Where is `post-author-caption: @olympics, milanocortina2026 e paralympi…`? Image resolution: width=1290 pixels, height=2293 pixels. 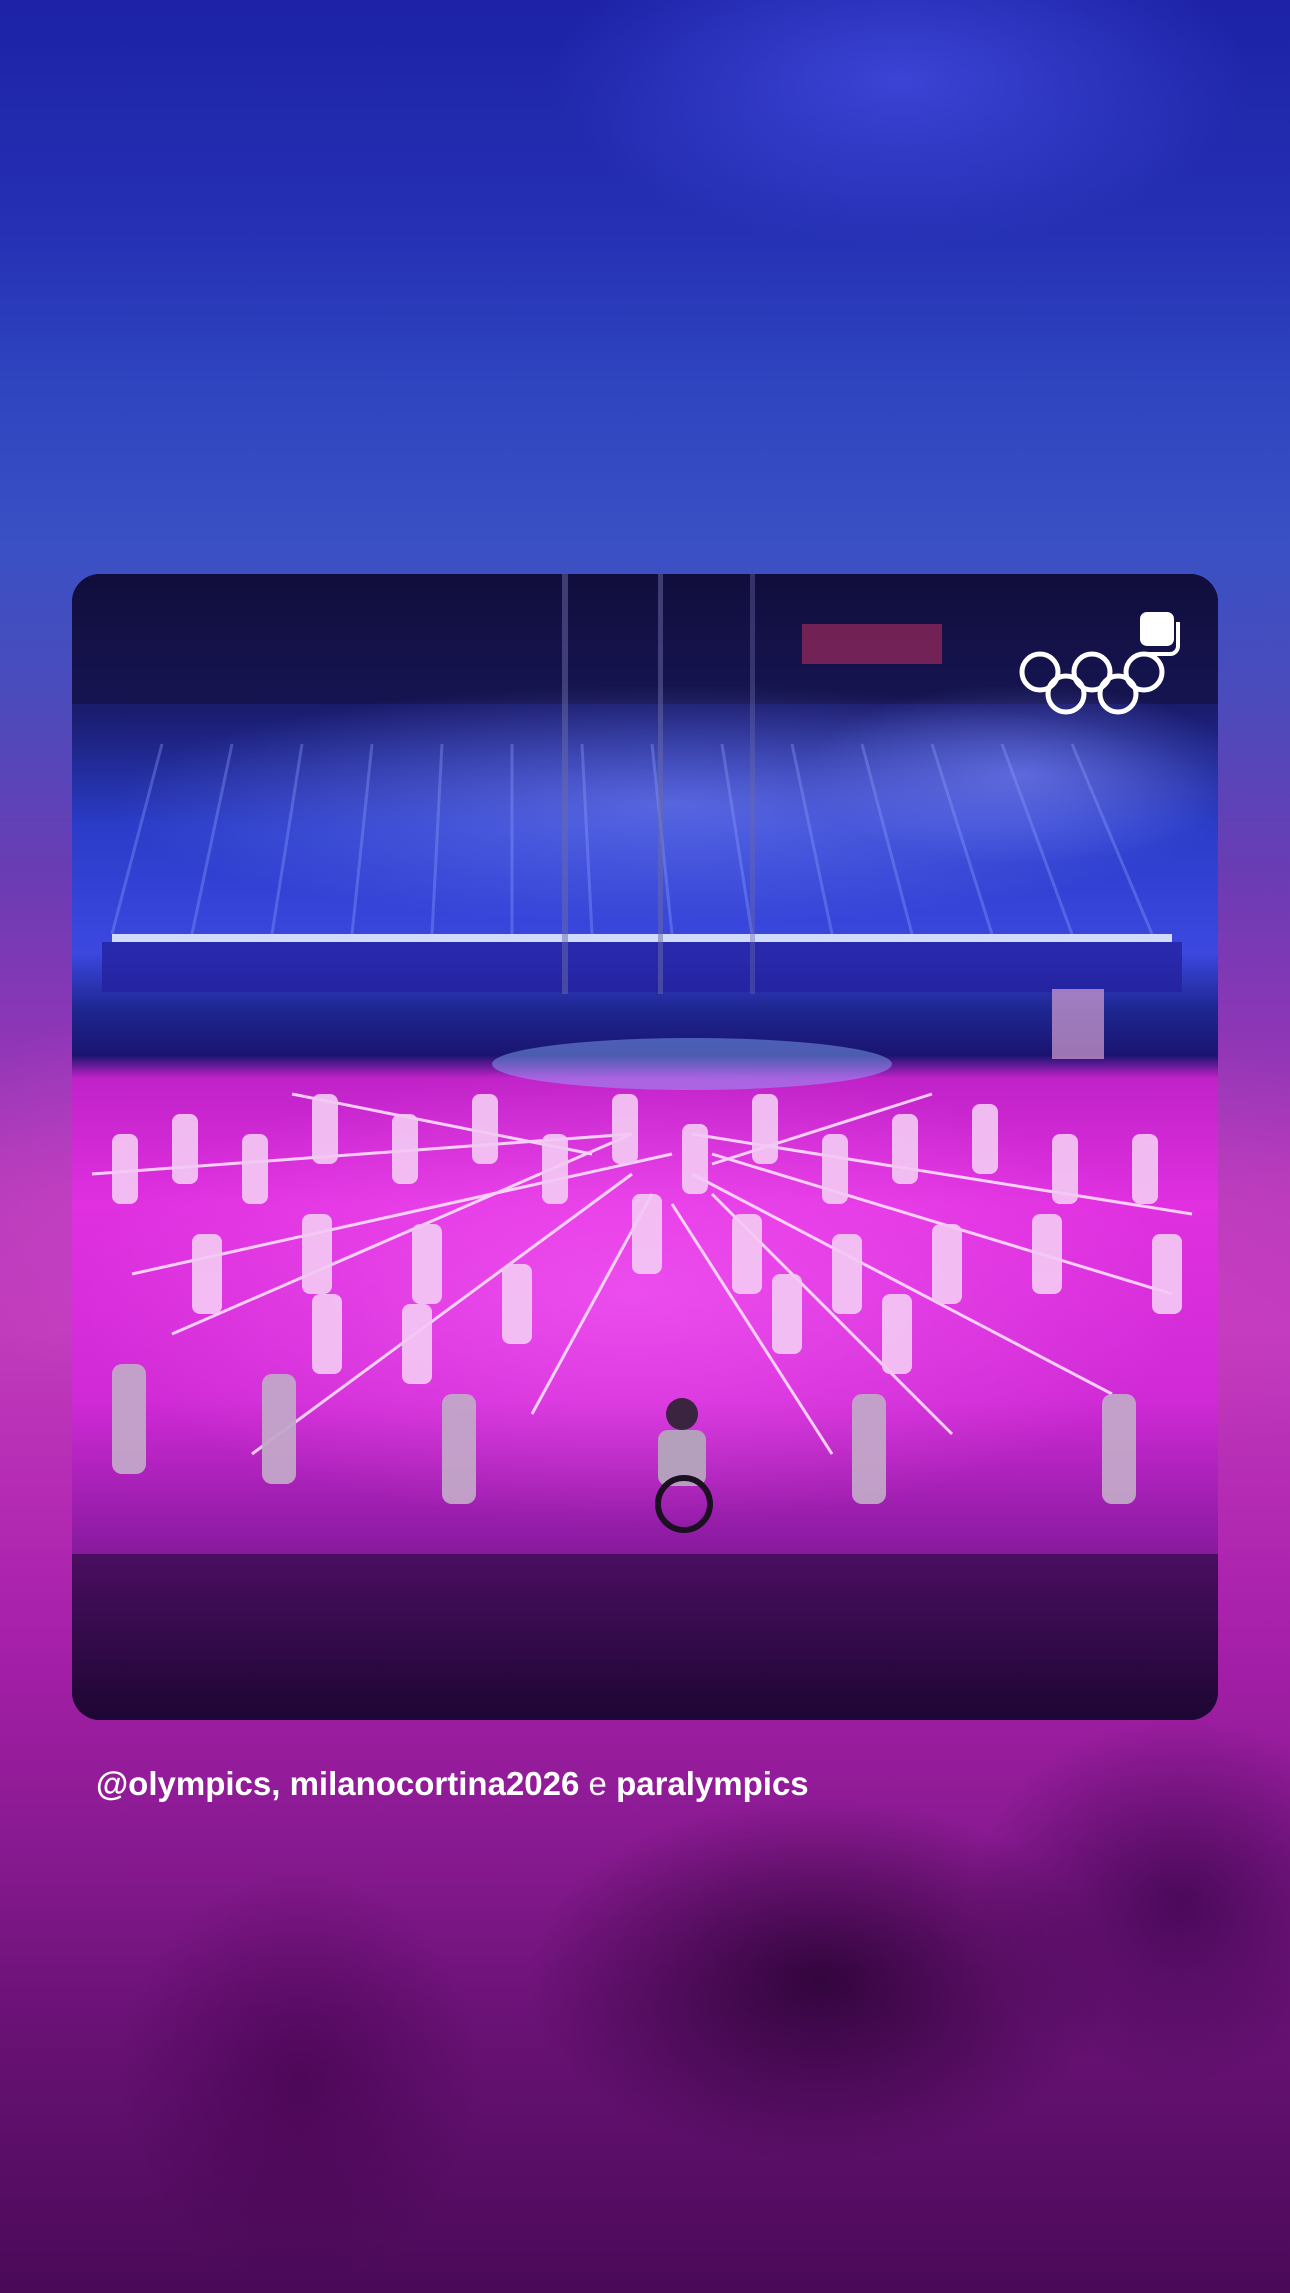 post-author-caption: @olympics, milanocortina2026 e paralympi… is located at coordinates (452, 1784).